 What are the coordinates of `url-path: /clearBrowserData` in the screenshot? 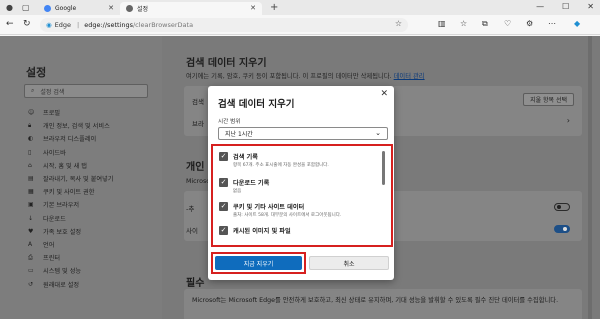 It's located at (163, 25).